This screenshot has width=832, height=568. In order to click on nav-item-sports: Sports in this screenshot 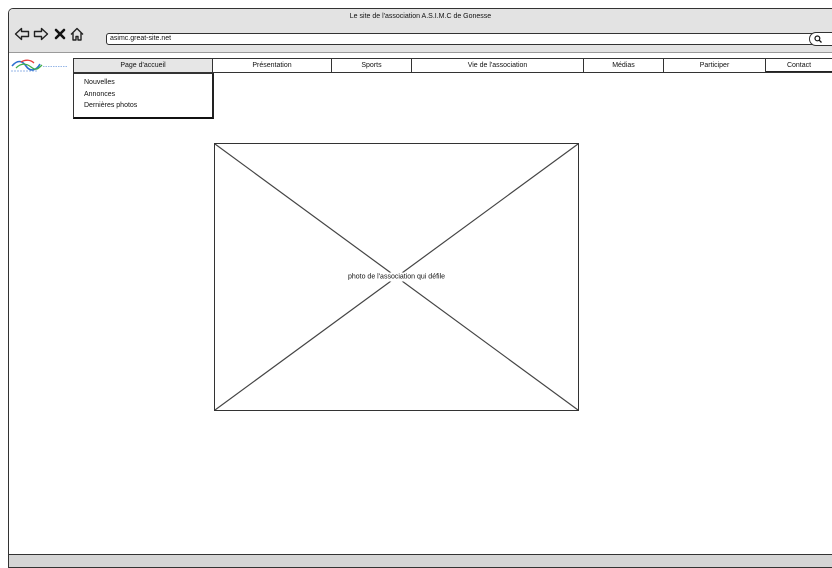, I will do `click(372, 65)`.